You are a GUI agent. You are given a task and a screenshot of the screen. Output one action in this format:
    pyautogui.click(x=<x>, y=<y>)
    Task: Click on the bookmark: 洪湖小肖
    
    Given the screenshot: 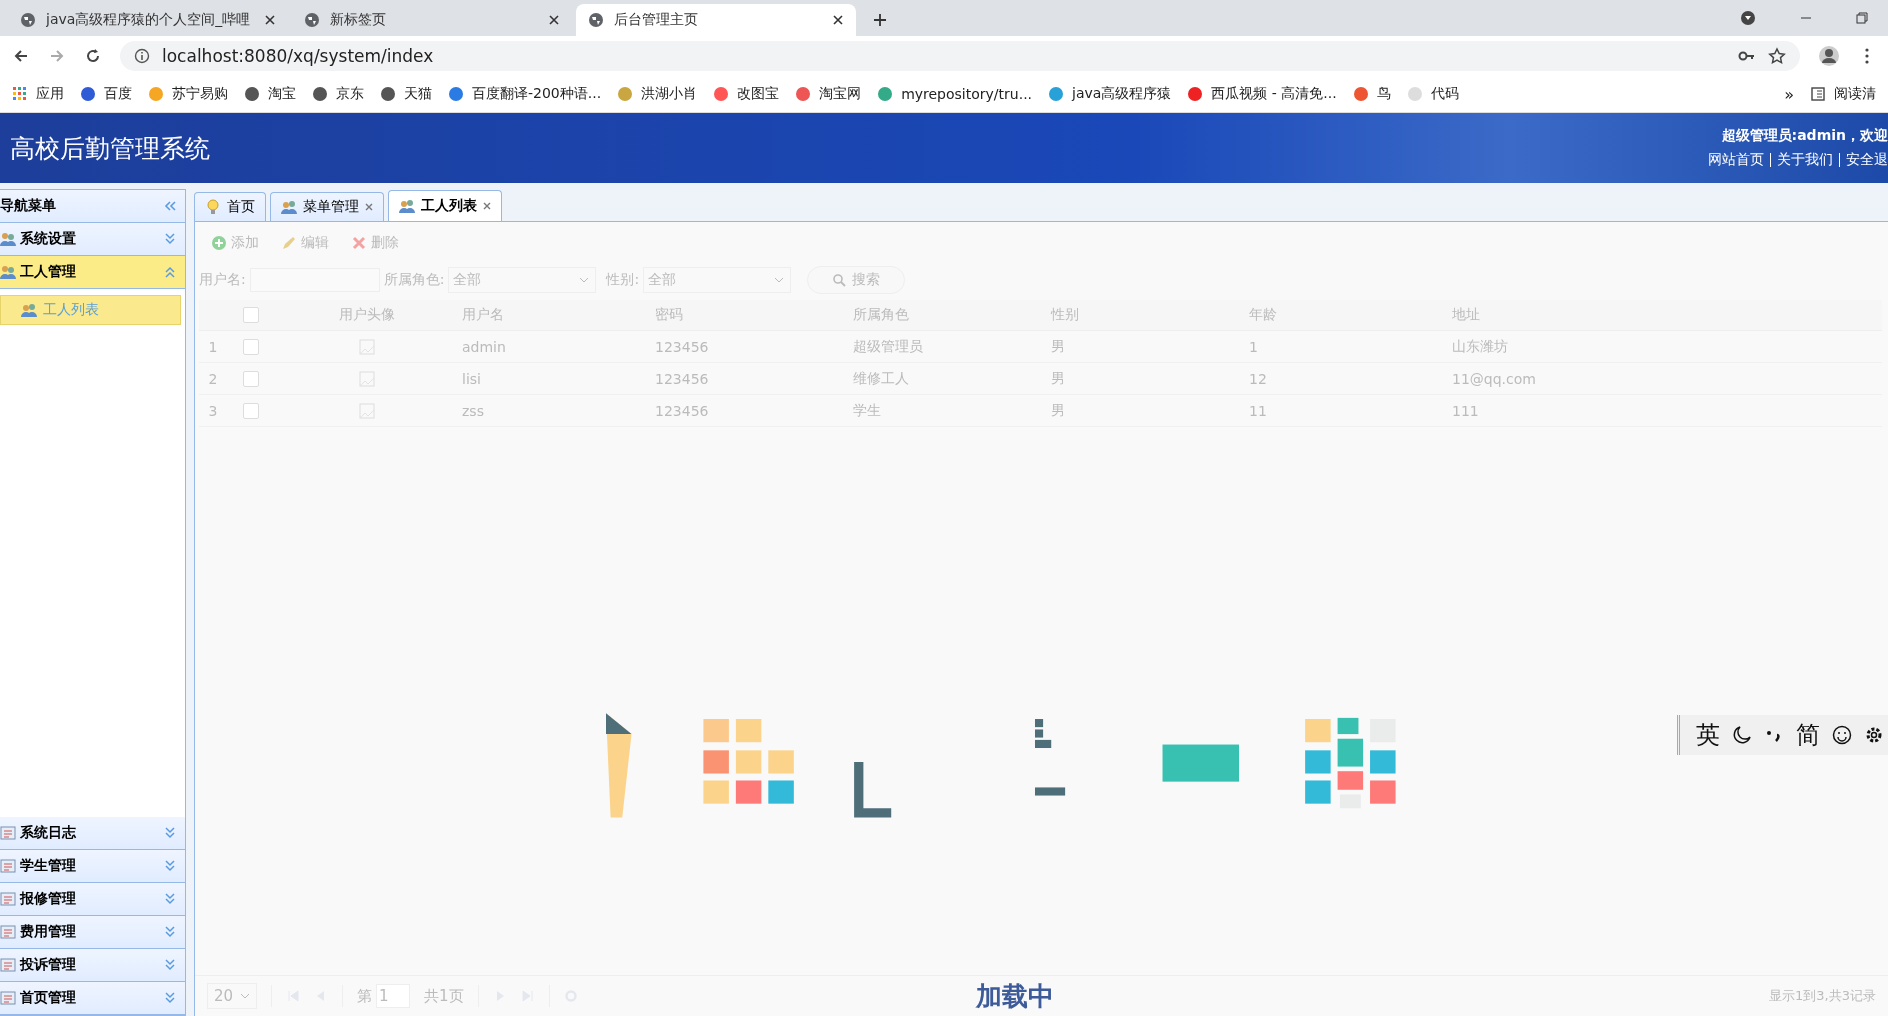 What is the action you would take?
    pyautogui.click(x=657, y=94)
    